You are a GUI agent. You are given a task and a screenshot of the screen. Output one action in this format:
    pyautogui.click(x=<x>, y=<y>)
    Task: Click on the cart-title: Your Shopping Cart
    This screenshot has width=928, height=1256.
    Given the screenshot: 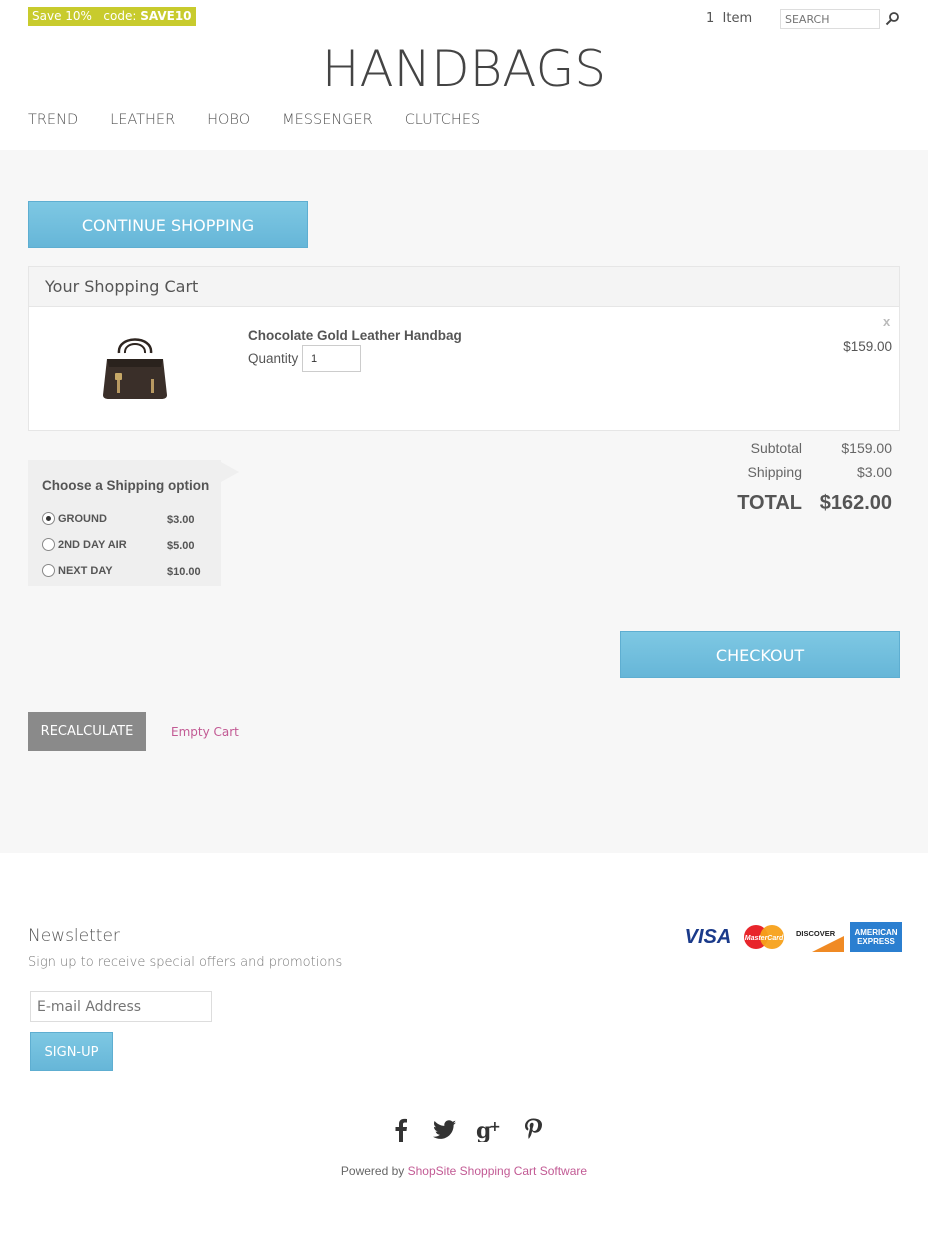 What is the action you would take?
    pyautogui.click(x=464, y=287)
    